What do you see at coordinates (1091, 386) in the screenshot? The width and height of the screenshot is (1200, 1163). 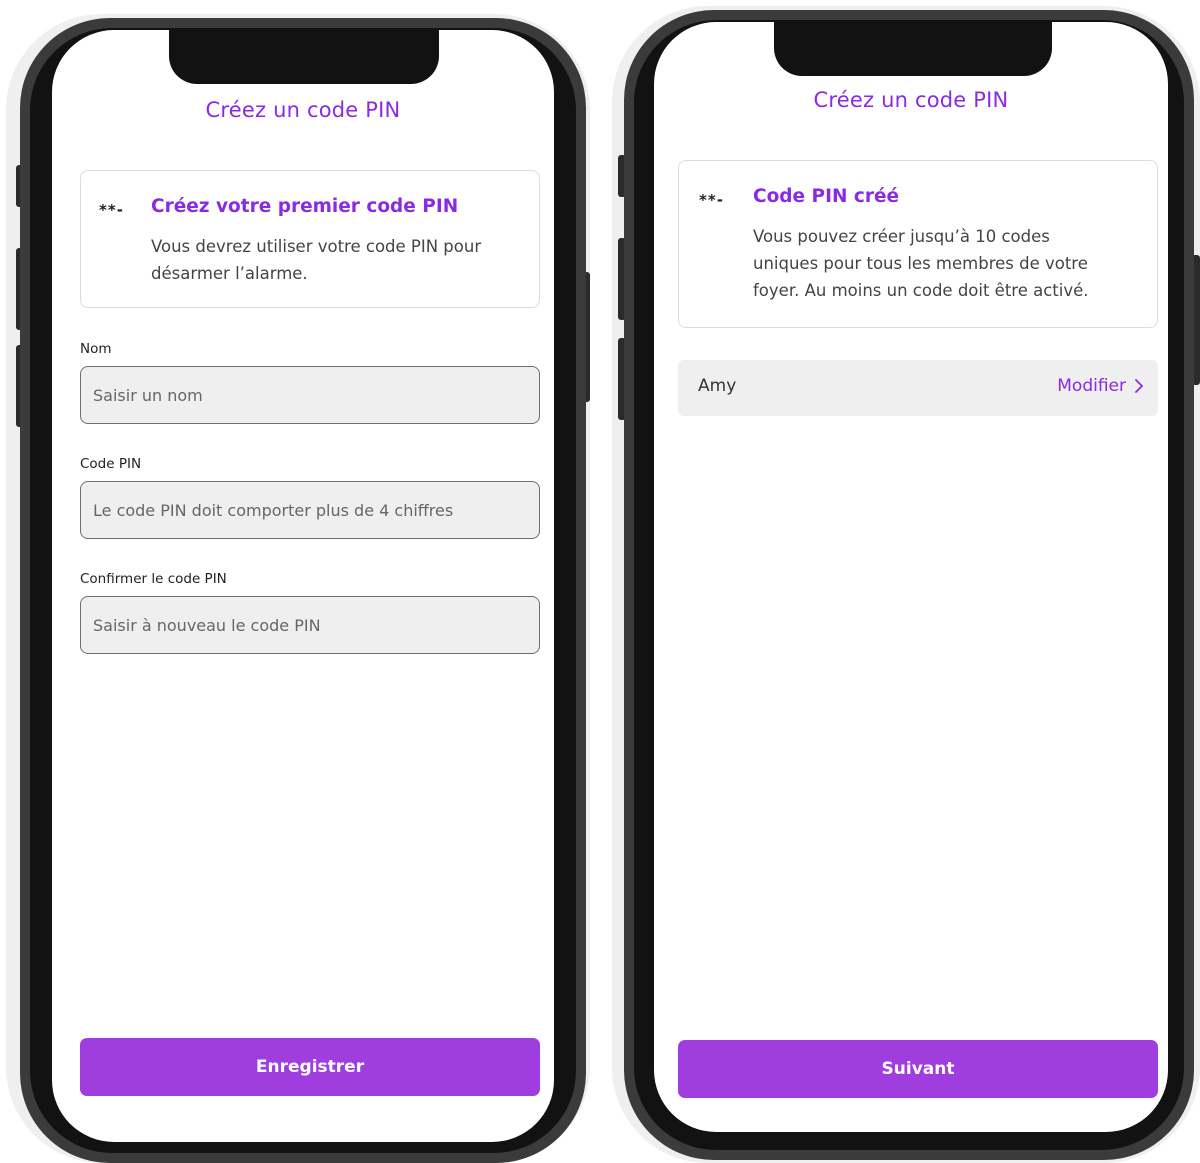 I see `edit-user-label: Modifier` at bounding box center [1091, 386].